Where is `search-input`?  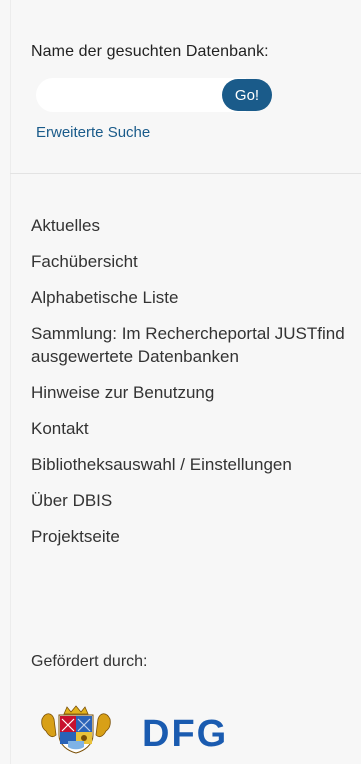 search-input is located at coordinates (141, 95).